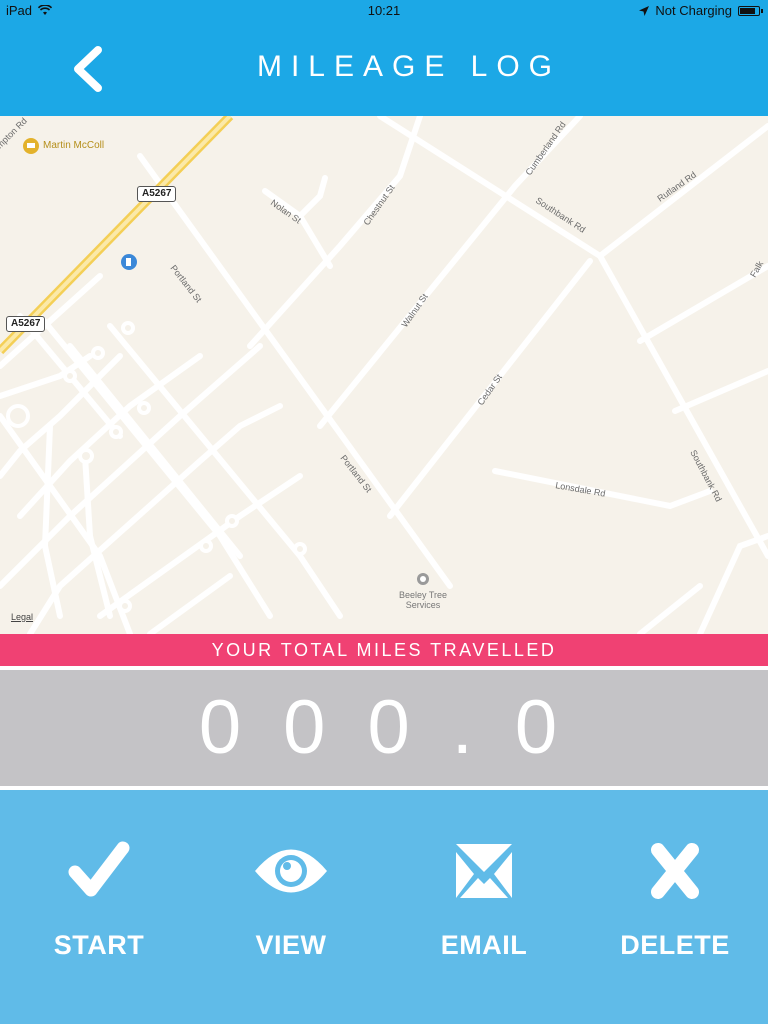 The image size is (768, 1024). Describe the element at coordinates (423, 595) in the screenshot. I see `poi-label-line: Beeley Tree` at that location.